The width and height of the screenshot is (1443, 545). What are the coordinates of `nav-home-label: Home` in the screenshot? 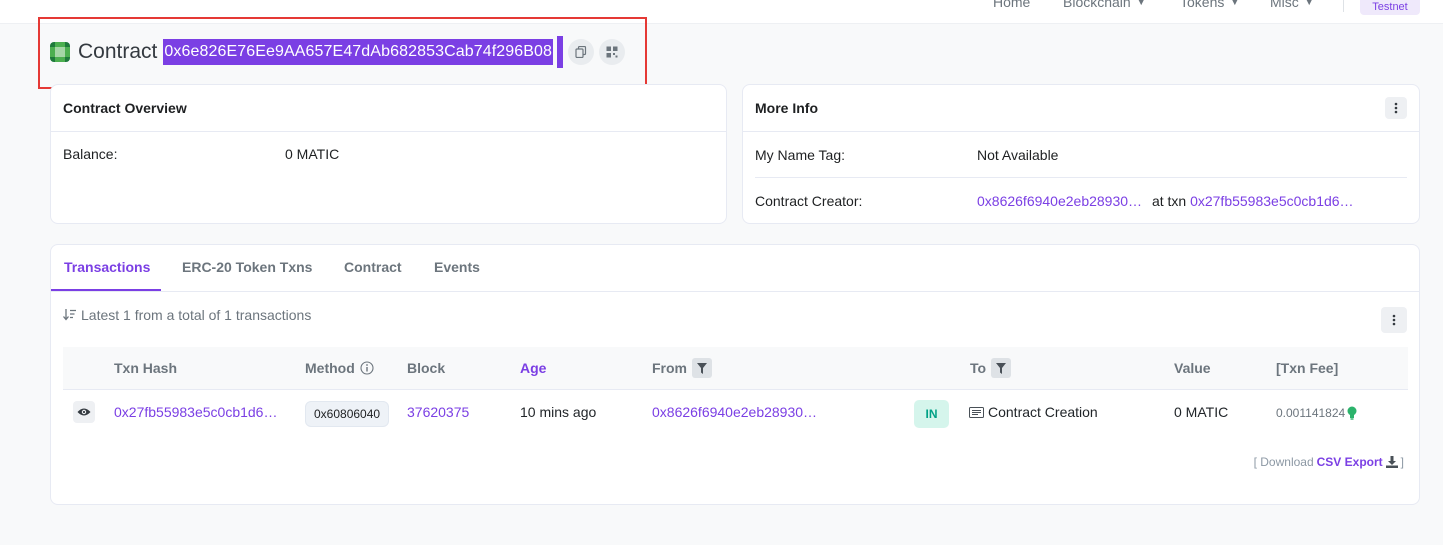 It's located at (1012, 5).